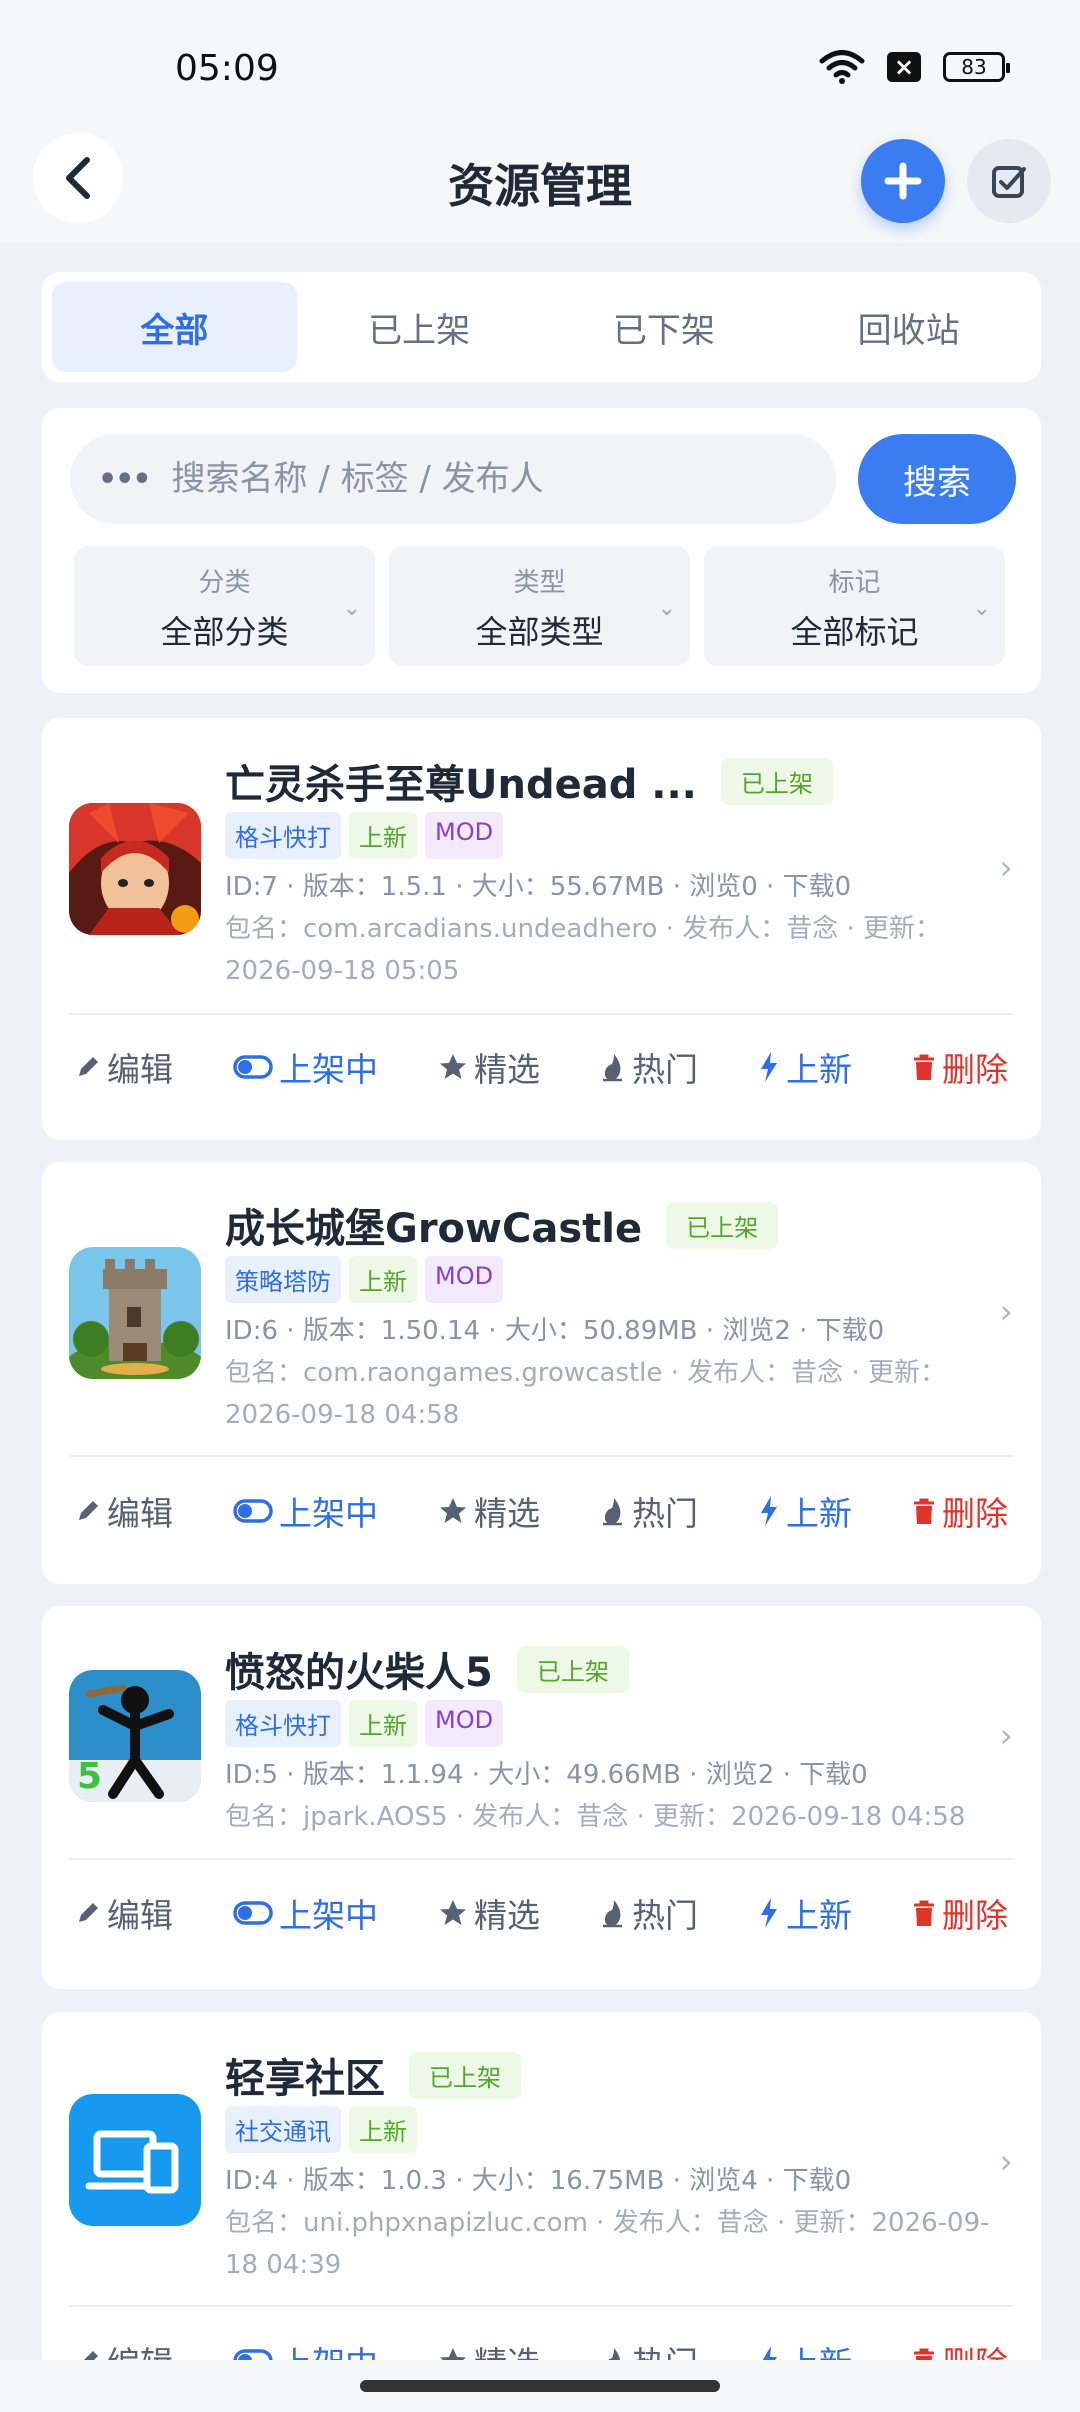 The image size is (1080, 2412). What do you see at coordinates (305, 2079) in the screenshot?
I see `app-name: 轻享社区` at bounding box center [305, 2079].